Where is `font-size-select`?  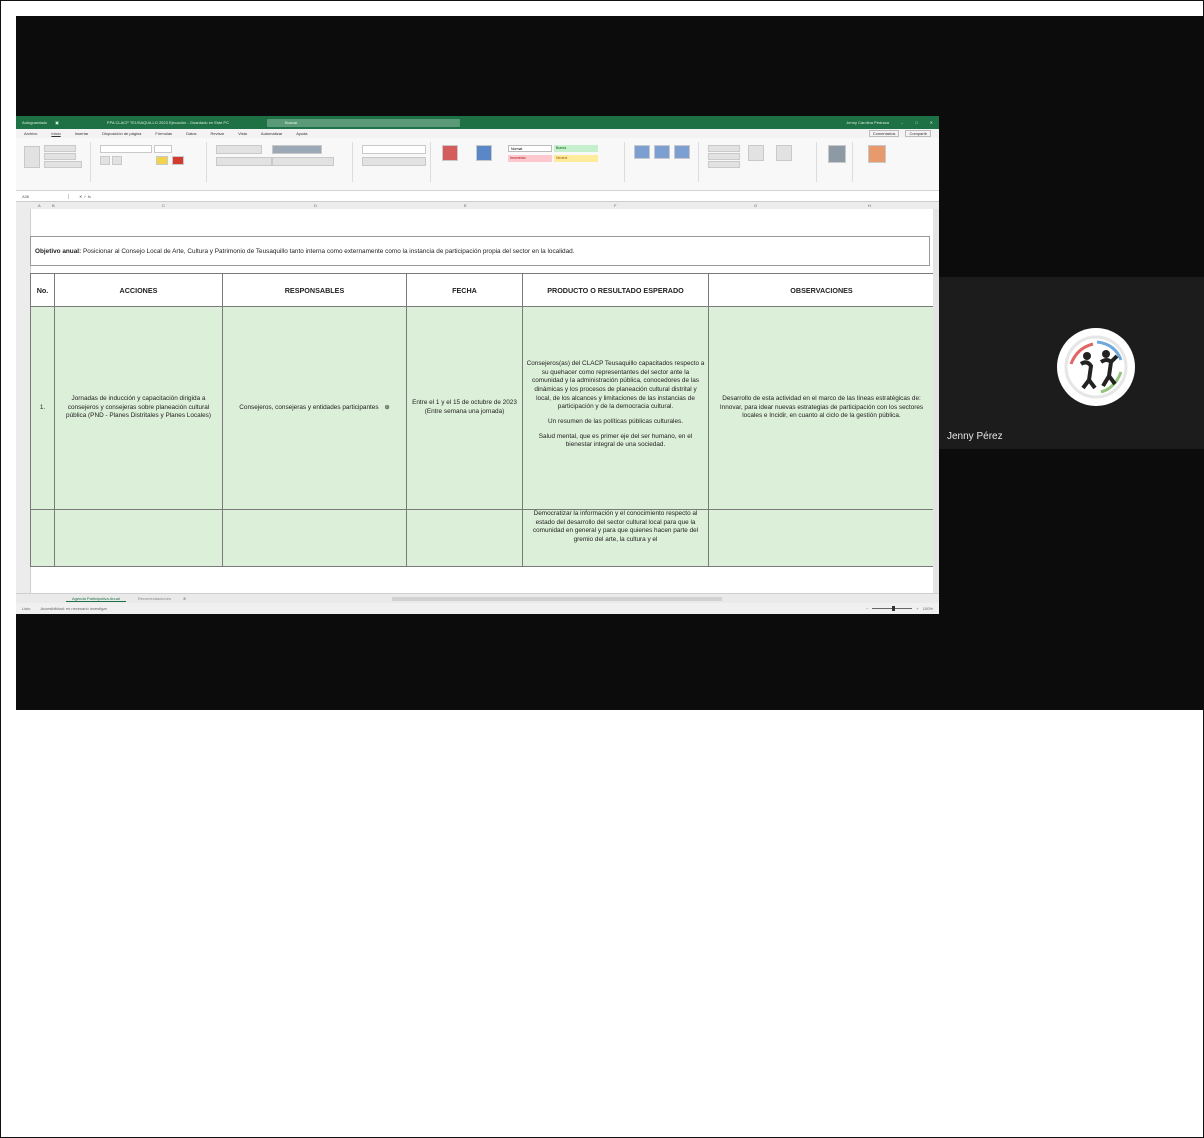
font-size-select is located at coordinates (163, 149).